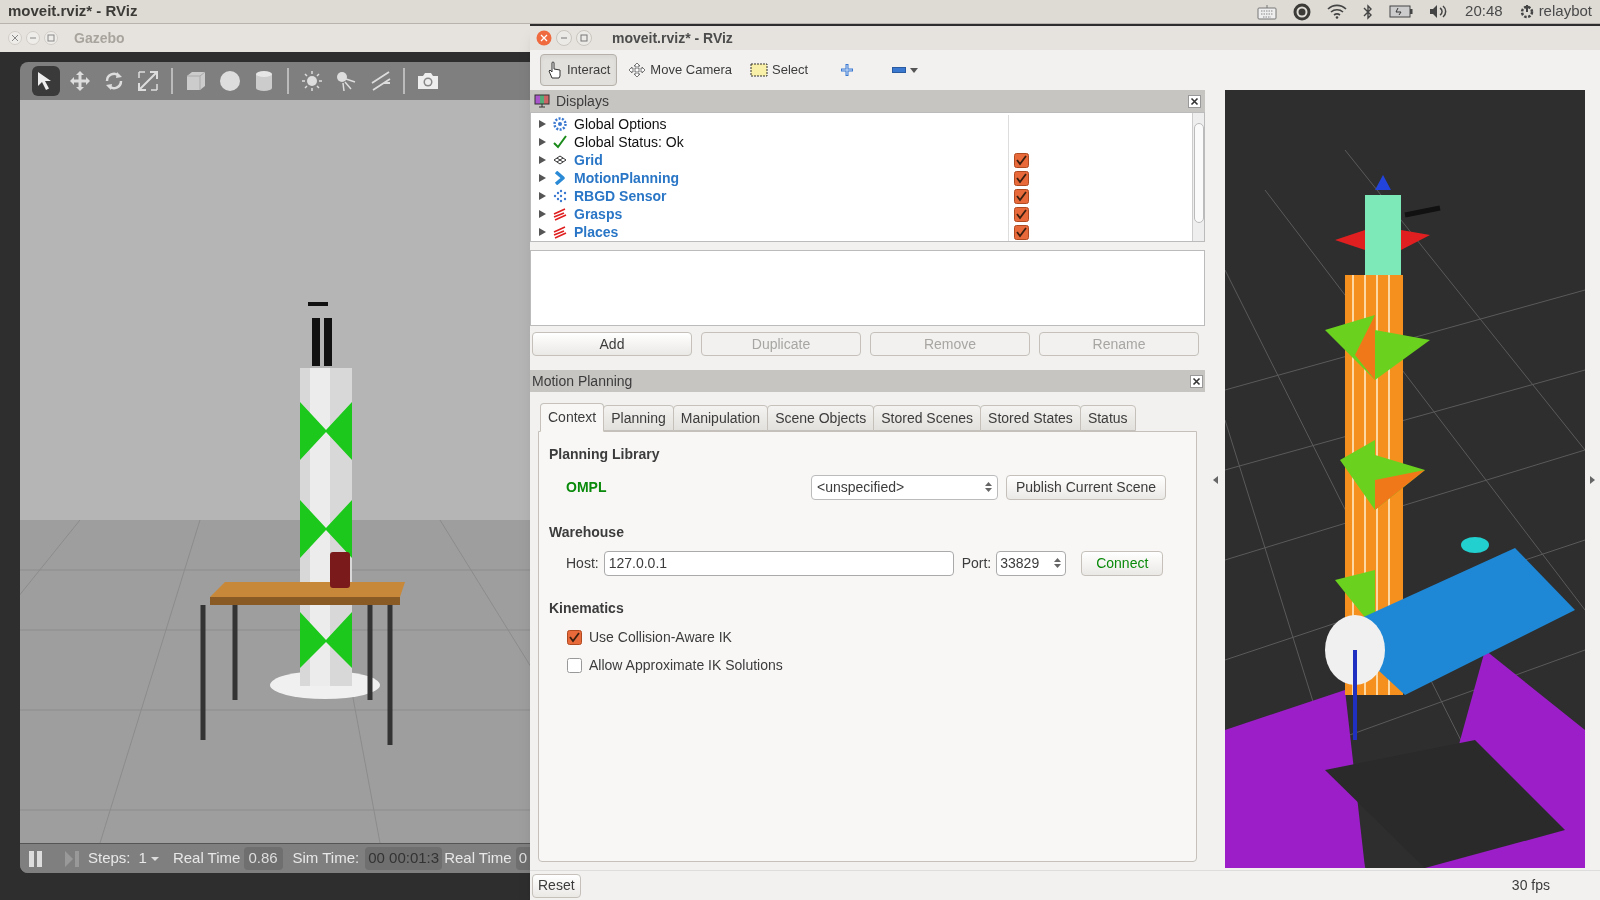 This screenshot has width=1600, height=900. I want to click on sun-icon, so click(312, 81).